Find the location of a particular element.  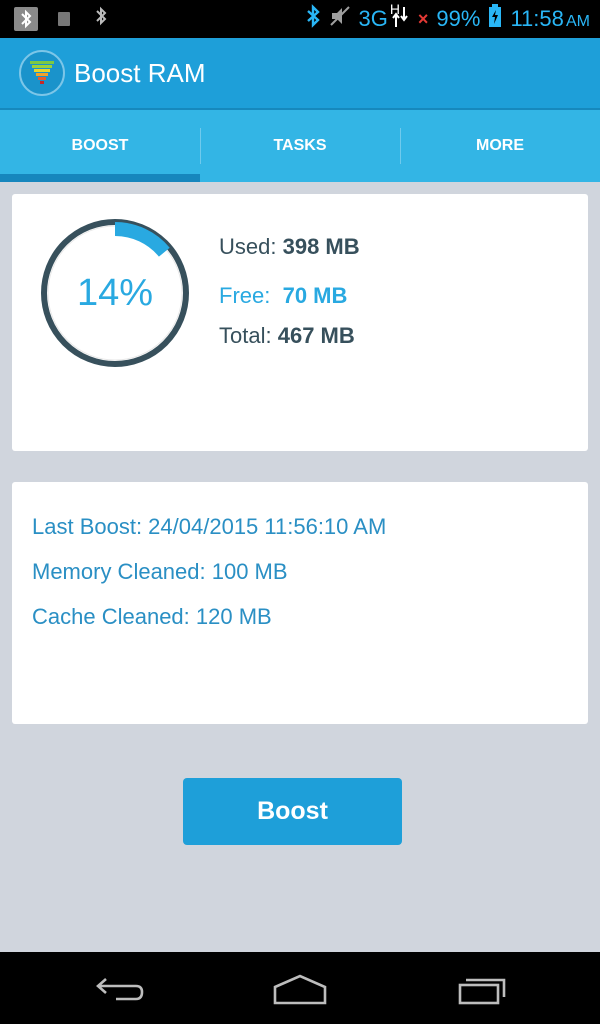

memory-total: Total: 467 MB is located at coordinates (287, 336).